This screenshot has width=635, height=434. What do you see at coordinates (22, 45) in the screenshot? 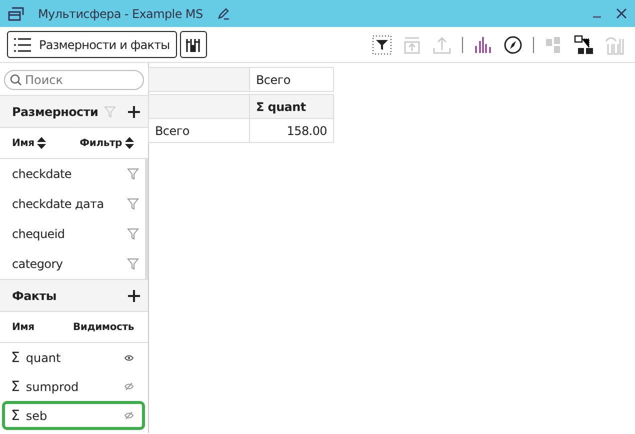
I see `menu-icon` at bounding box center [22, 45].